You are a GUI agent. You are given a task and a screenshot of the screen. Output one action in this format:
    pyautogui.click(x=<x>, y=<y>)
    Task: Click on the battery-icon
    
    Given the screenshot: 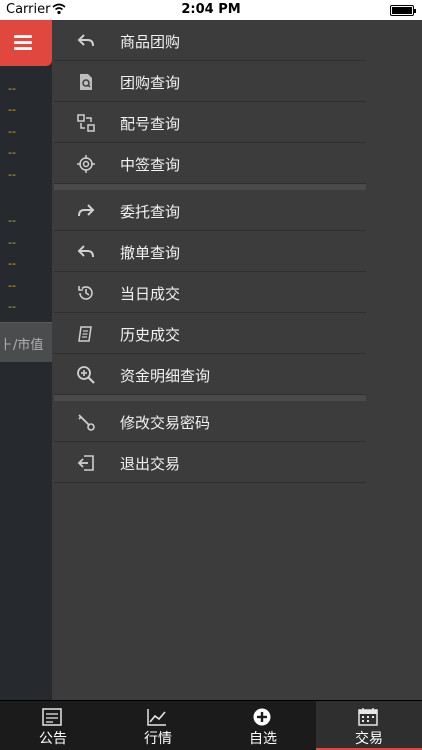 What is the action you would take?
    pyautogui.click(x=403, y=10)
    